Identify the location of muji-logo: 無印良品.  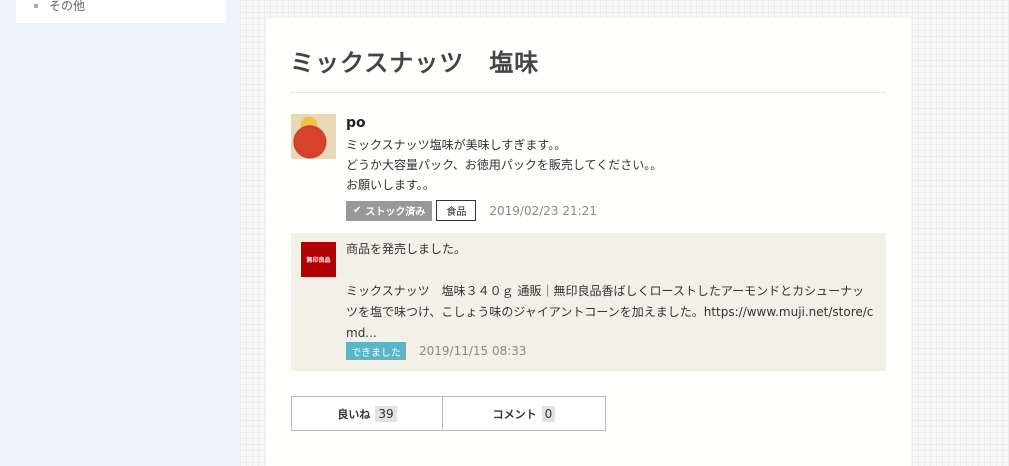
(318, 259).